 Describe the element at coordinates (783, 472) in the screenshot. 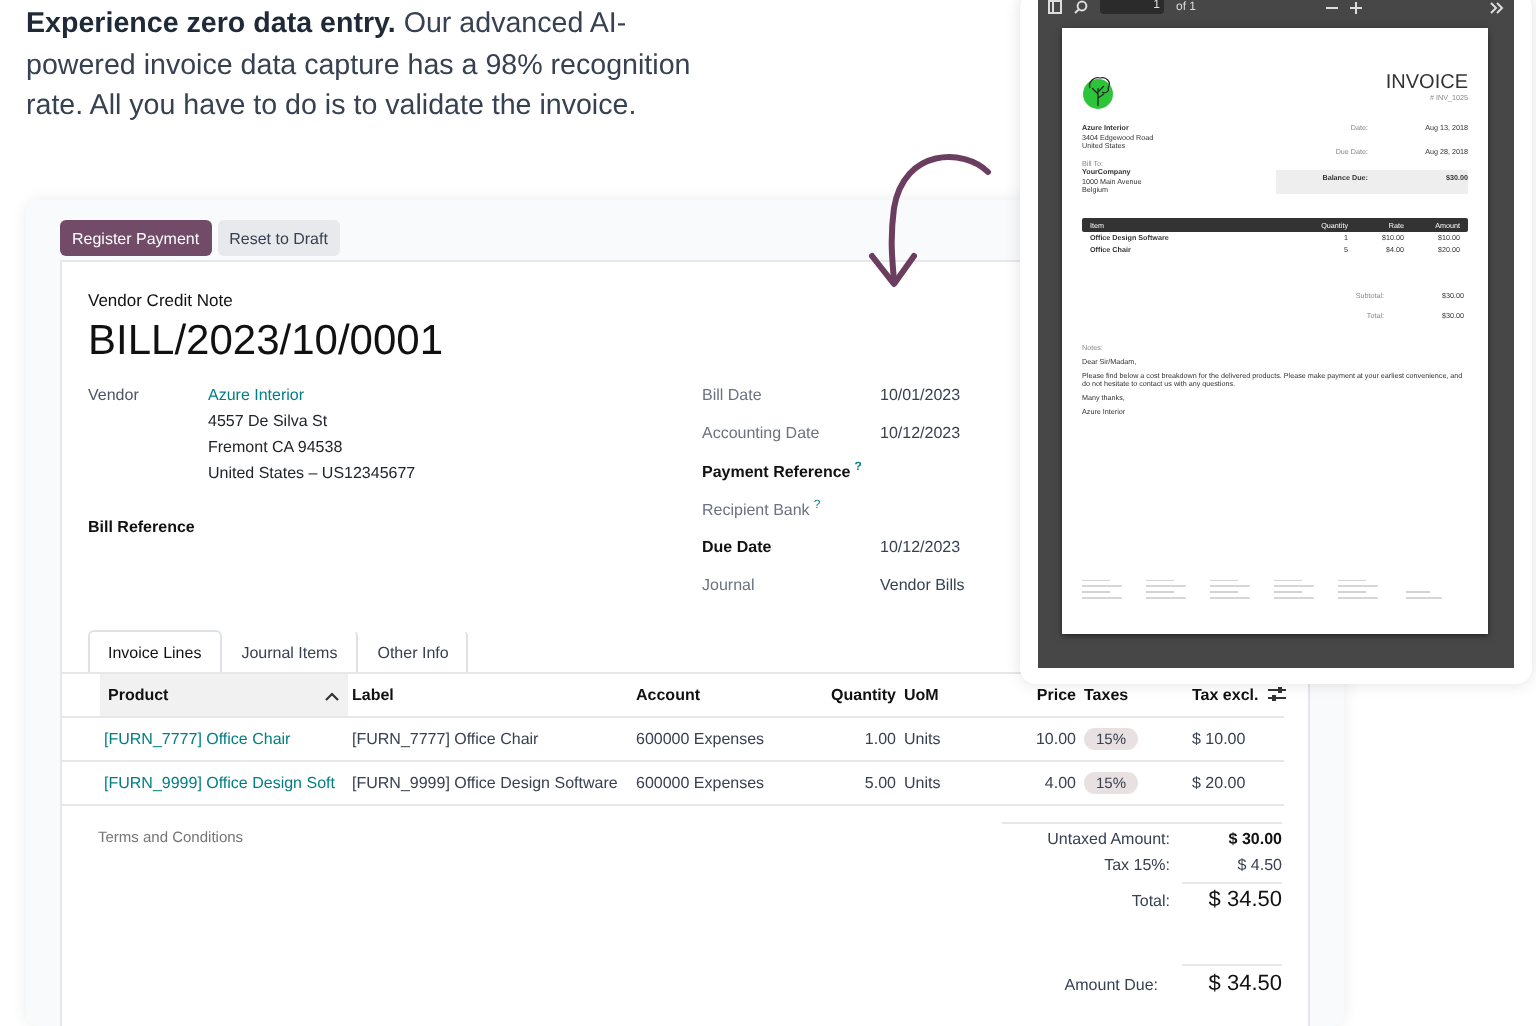

I see `field-label: Payment Reference $^{?}$` at that location.